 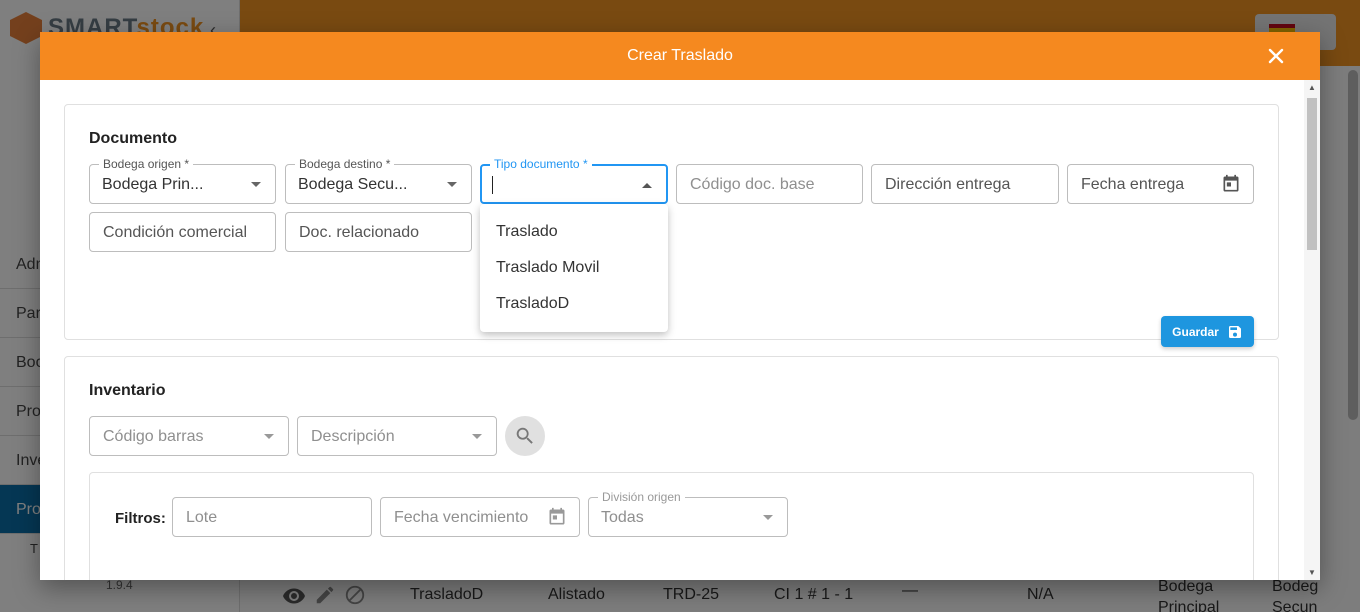 I want to click on doc-relacionado-placeholder: Doc. relacionado, so click(x=359, y=232).